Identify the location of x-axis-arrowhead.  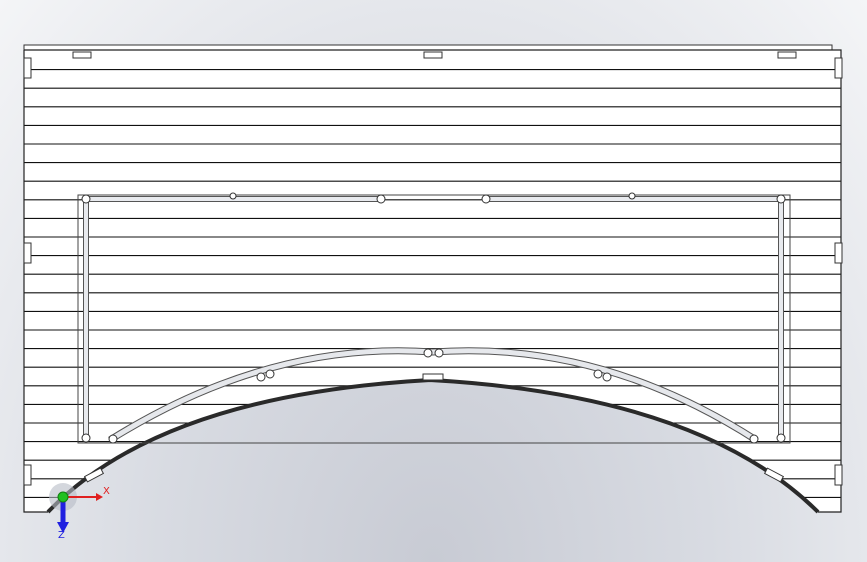
(99, 497).